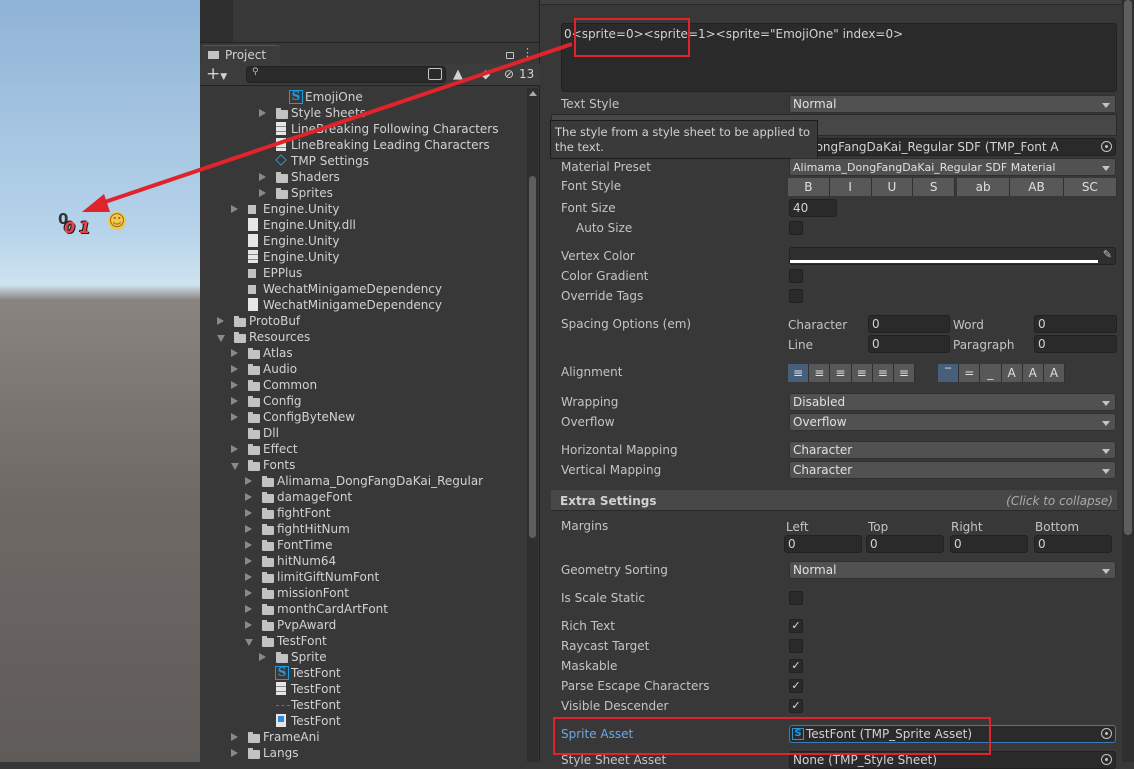  Describe the element at coordinates (327, 127) in the screenshot. I see `annotation-arrow` at that location.